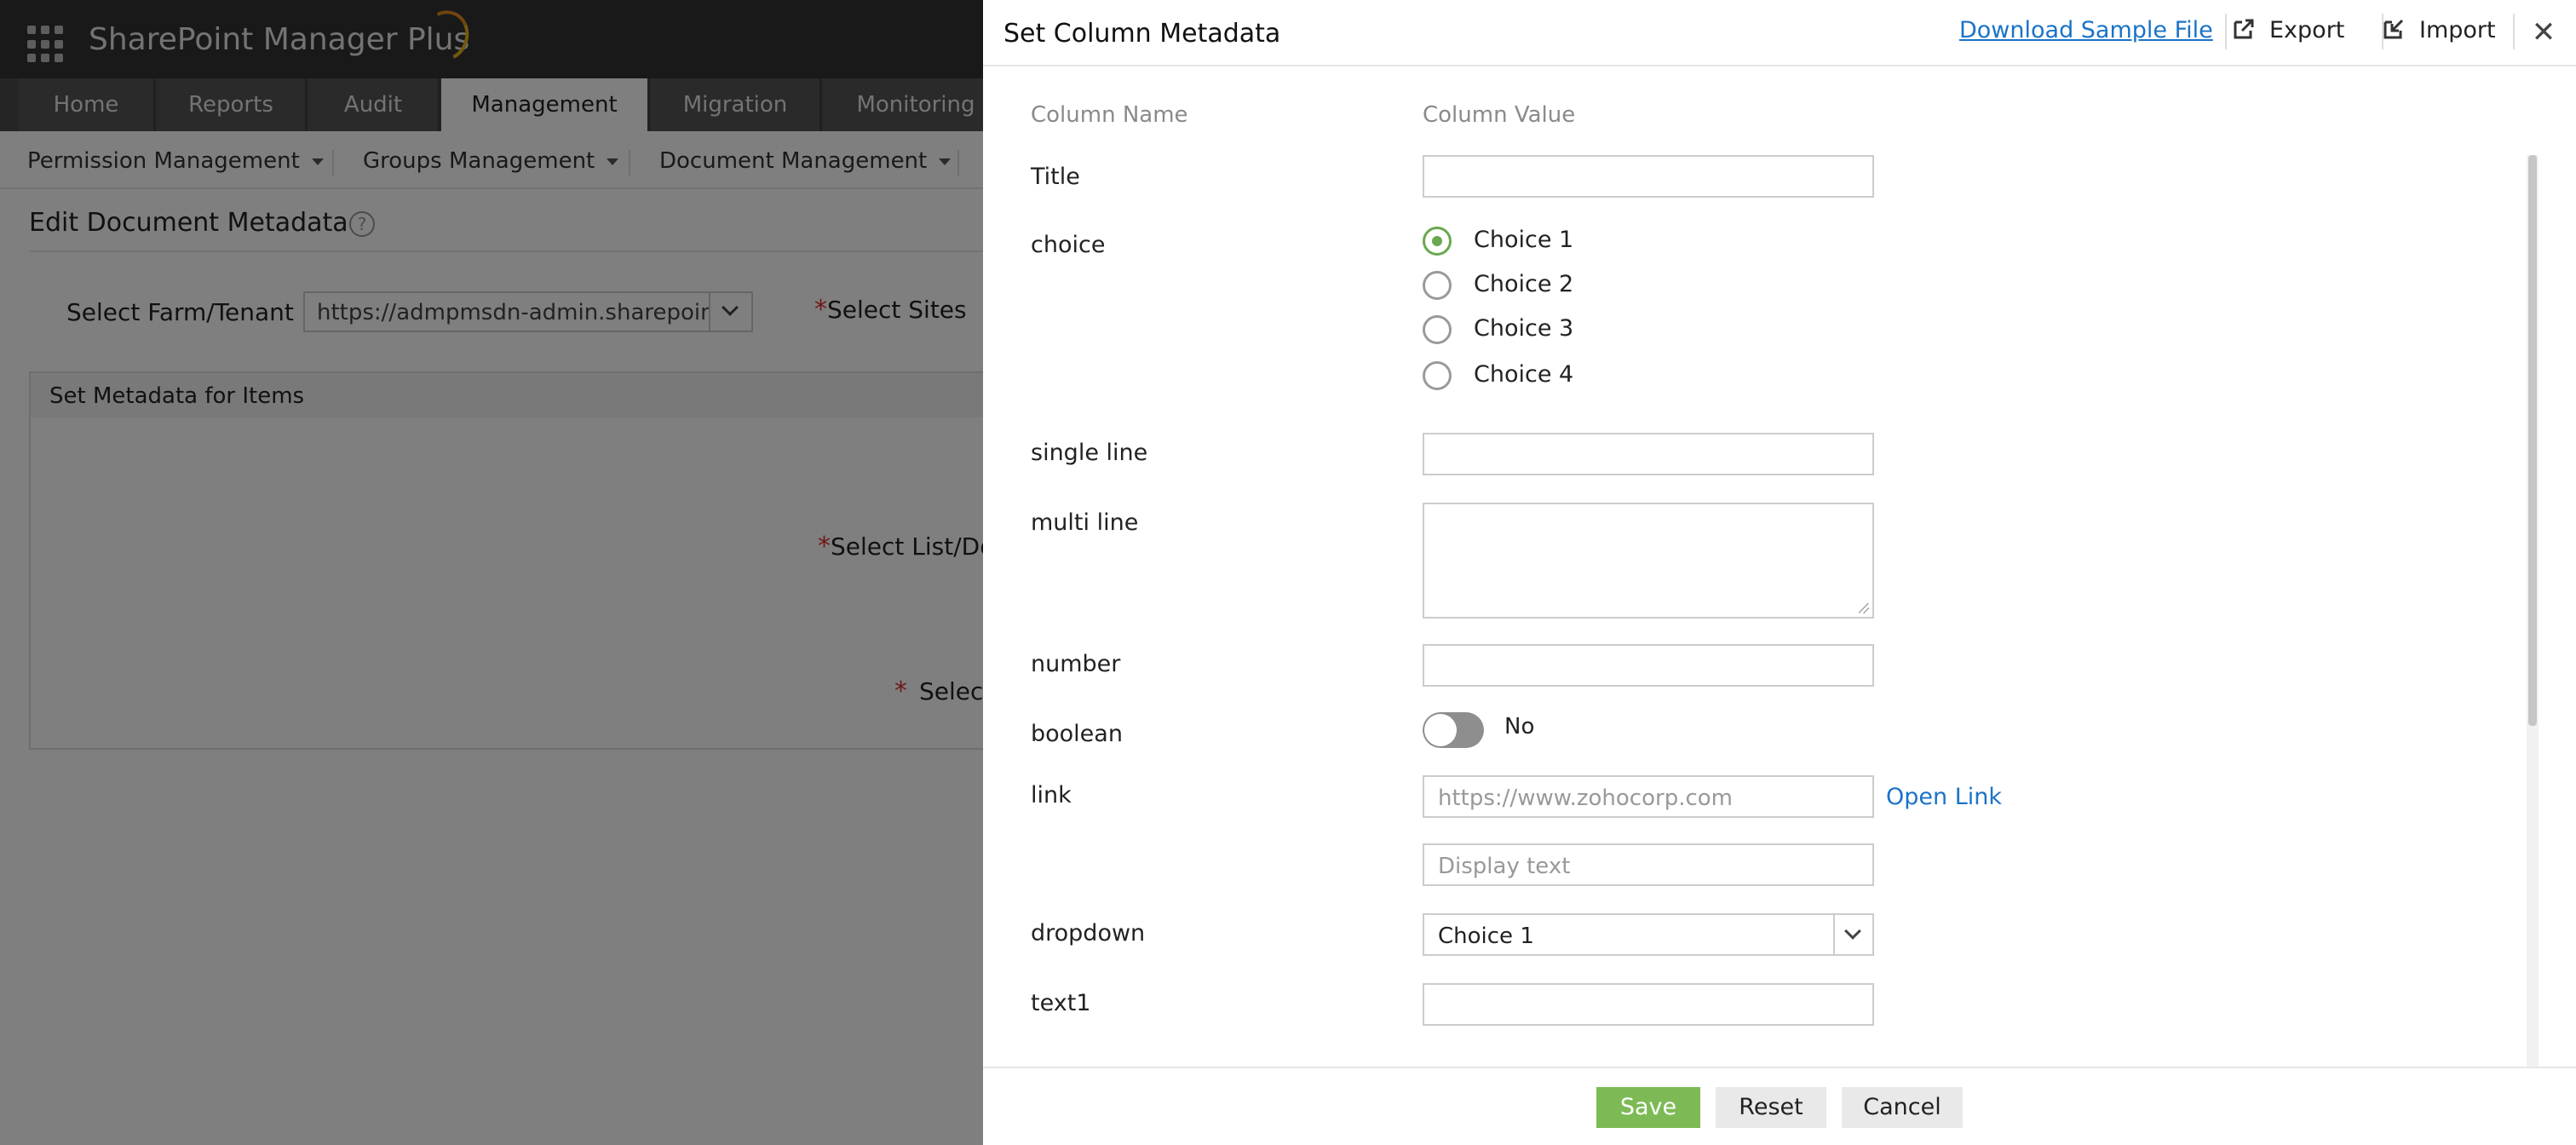 Image resolution: width=2576 pixels, height=1145 pixels. Describe the element at coordinates (1052, 795) in the screenshot. I see `link-label: link` at that location.